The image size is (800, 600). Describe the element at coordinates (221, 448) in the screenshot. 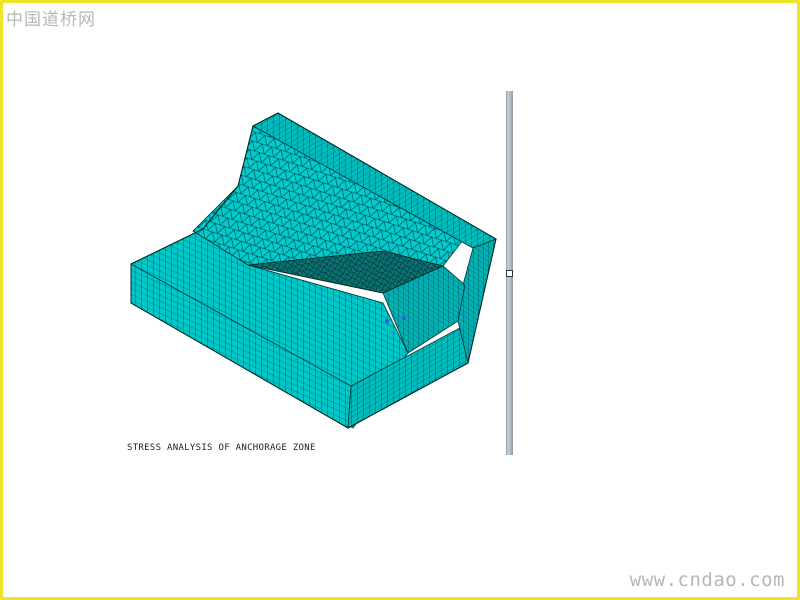

I see `model-caption: STRESS ANALYSIS OF ANCHORAGE ZONE` at that location.